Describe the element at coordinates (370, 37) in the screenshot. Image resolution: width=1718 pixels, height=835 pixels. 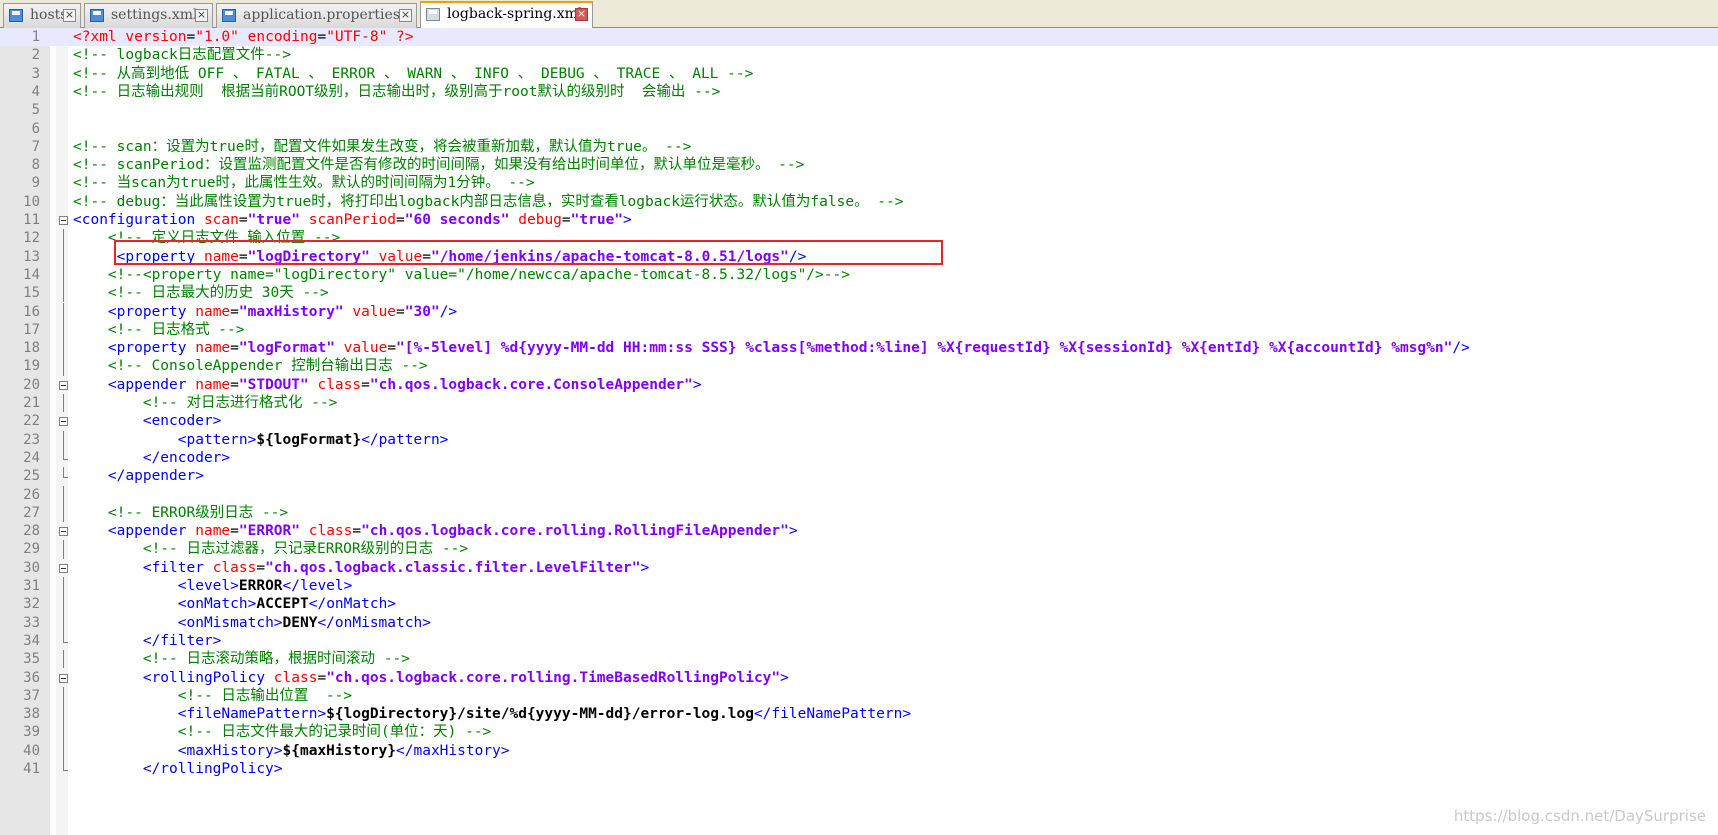
I see `token-pi: "UTF-8" ?>` at that location.